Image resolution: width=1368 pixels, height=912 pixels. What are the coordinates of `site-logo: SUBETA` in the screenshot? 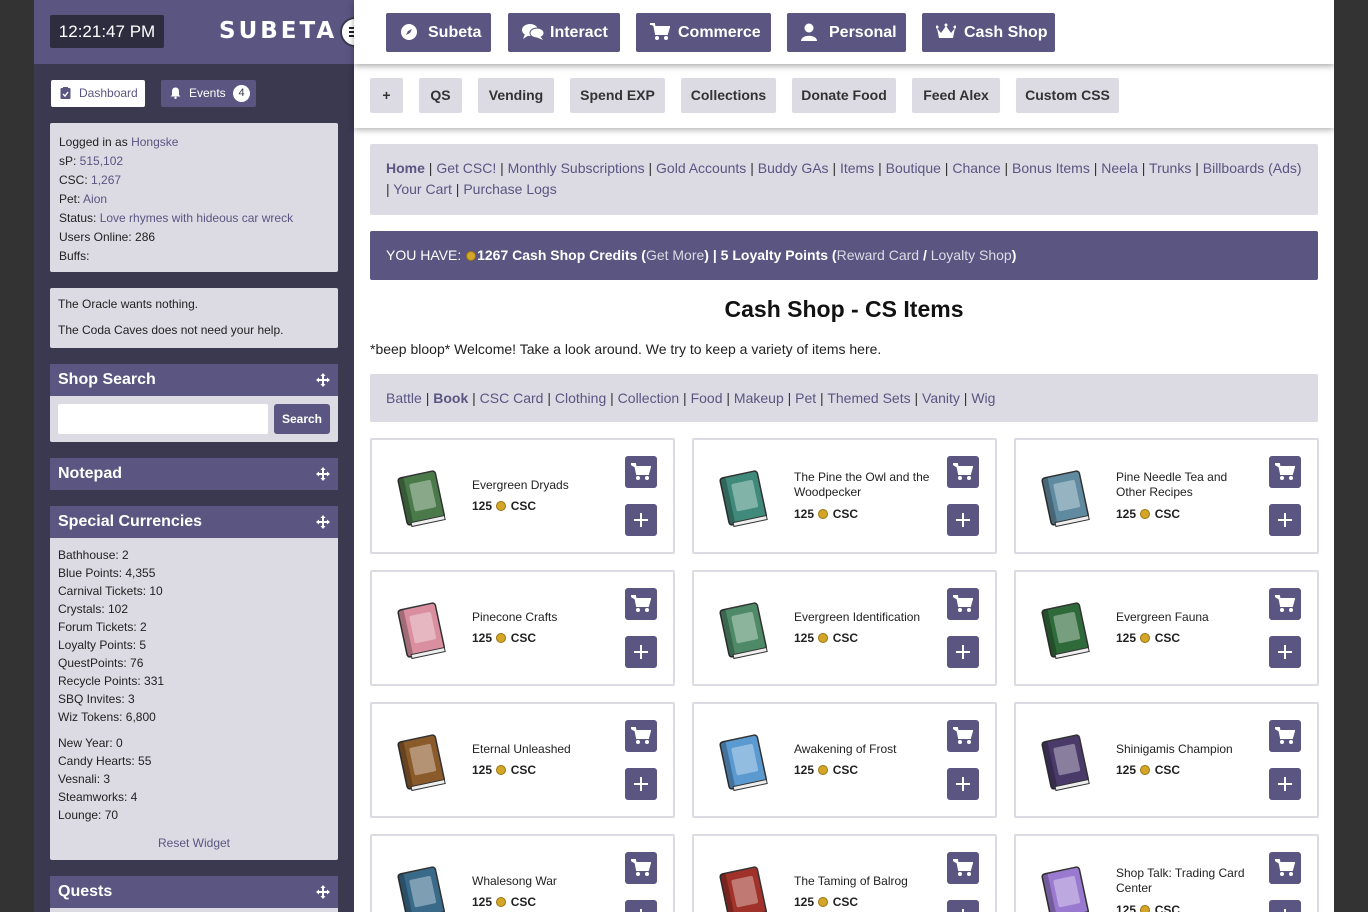 It's located at (278, 31).